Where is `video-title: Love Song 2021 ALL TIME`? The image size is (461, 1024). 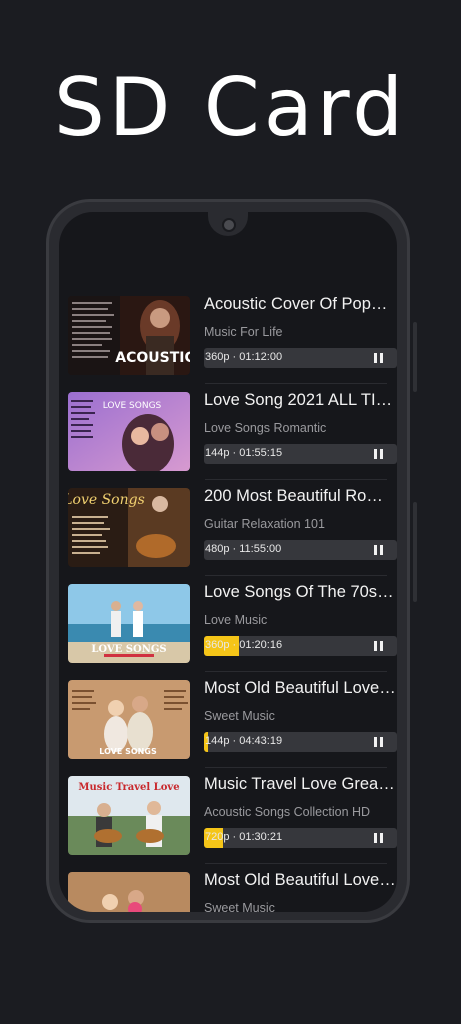
video-title: Love Song 2021 ALL TIME is located at coordinates (300, 400).